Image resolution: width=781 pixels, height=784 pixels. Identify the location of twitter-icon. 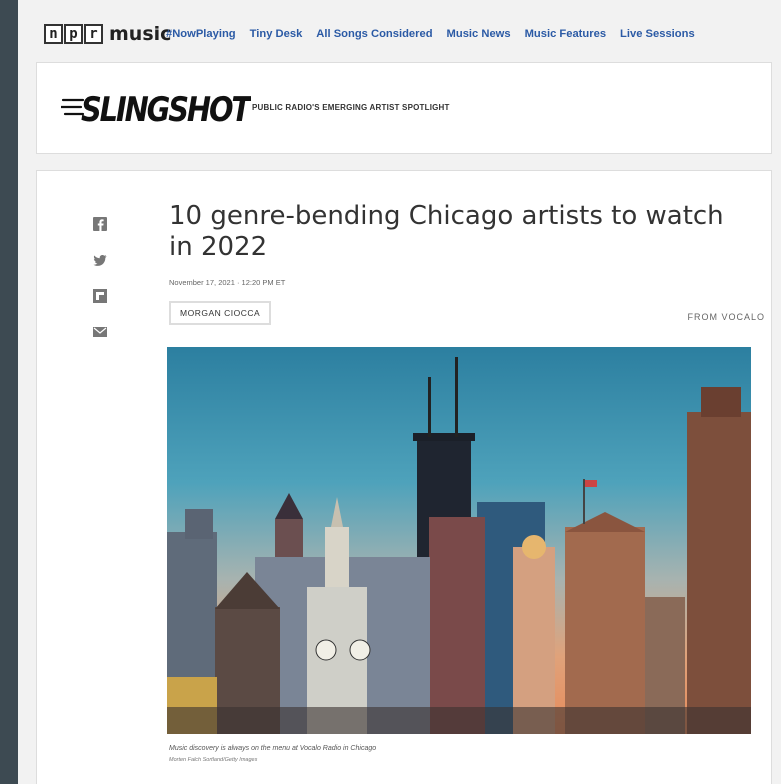
(100, 260).